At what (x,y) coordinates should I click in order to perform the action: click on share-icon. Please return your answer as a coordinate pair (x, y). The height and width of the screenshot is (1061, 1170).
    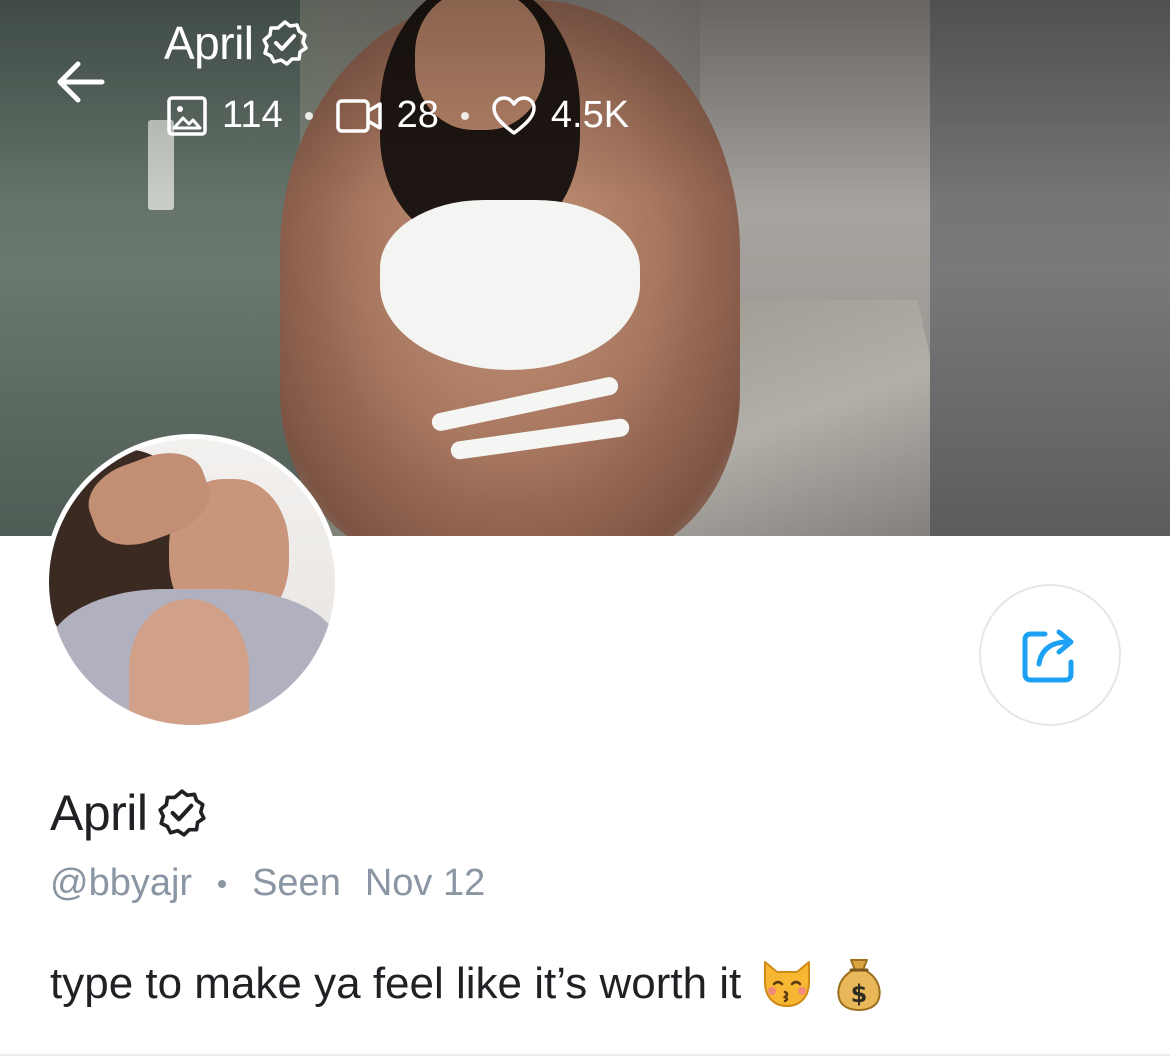
    Looking at the image, I should click on (1048, 656).